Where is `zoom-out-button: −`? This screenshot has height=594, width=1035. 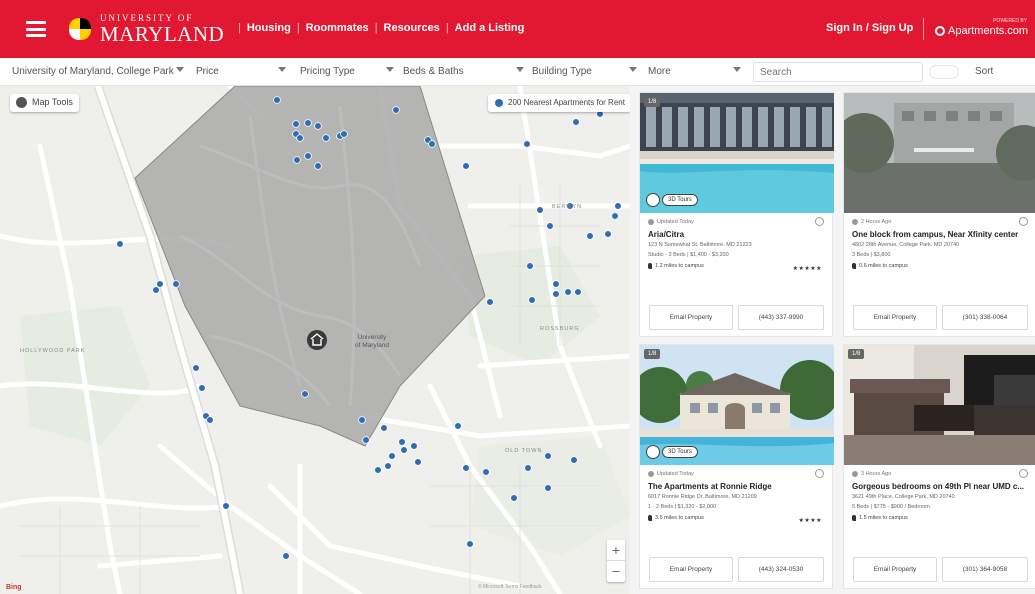 zoom-out-button: − is located at coordinates (616, 571).